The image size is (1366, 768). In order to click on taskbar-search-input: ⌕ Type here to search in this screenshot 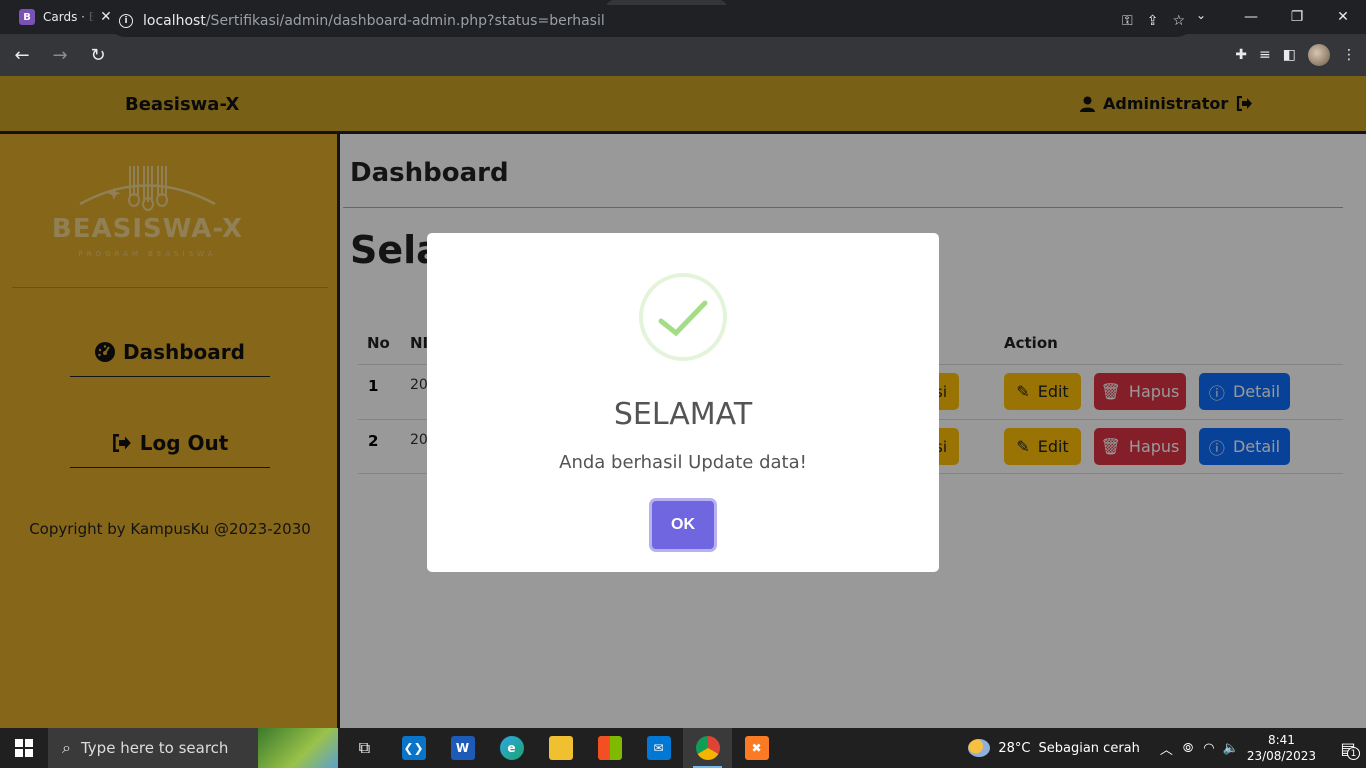, I will do `click(193, 748)`.